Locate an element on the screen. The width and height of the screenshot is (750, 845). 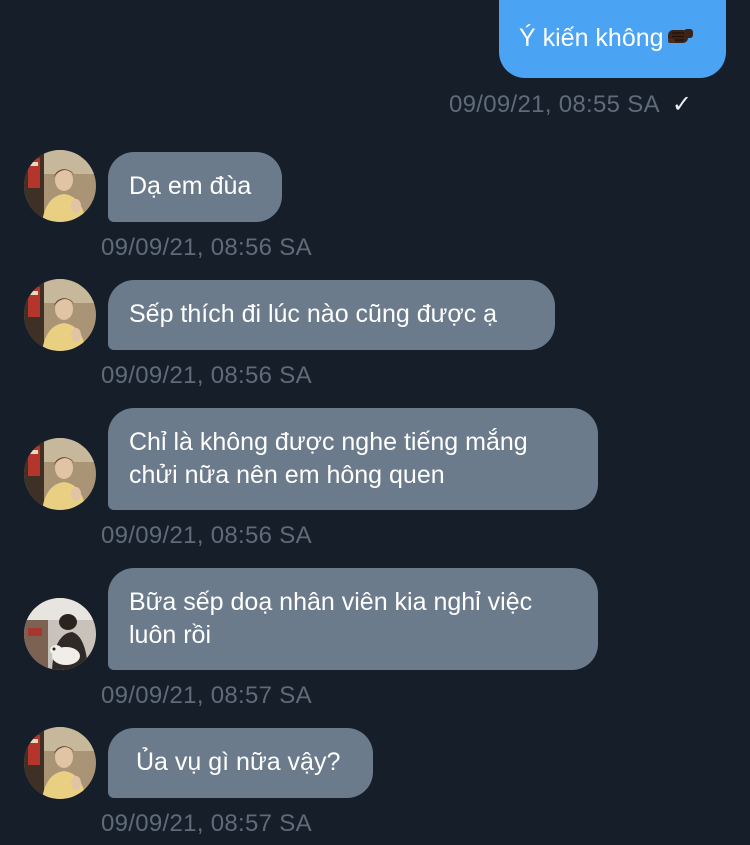
message-text-line-2: luôn rồi is located at coordinates (170, 635).